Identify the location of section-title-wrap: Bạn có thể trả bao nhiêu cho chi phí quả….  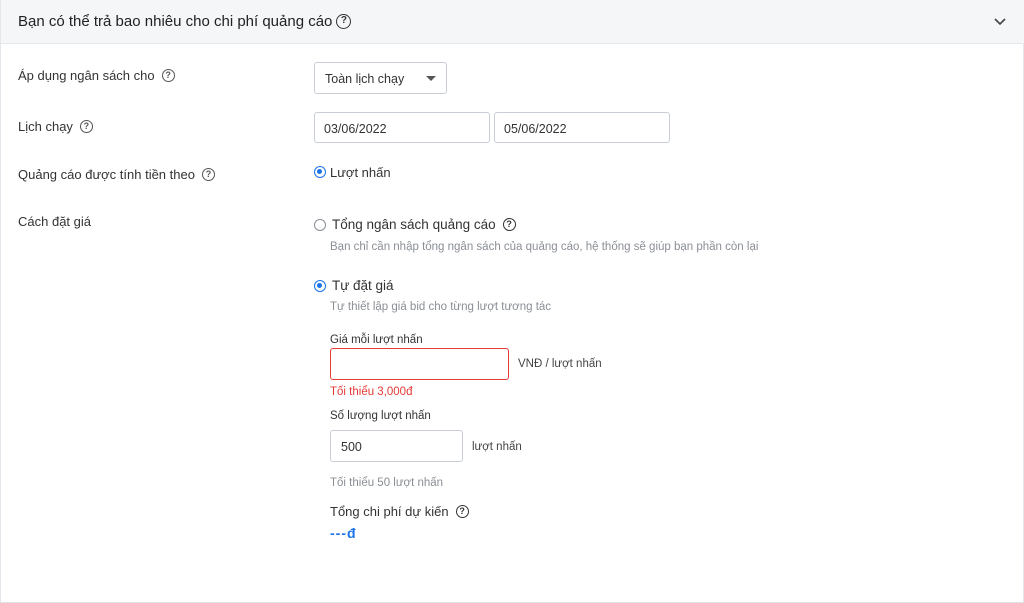
(185, 21).